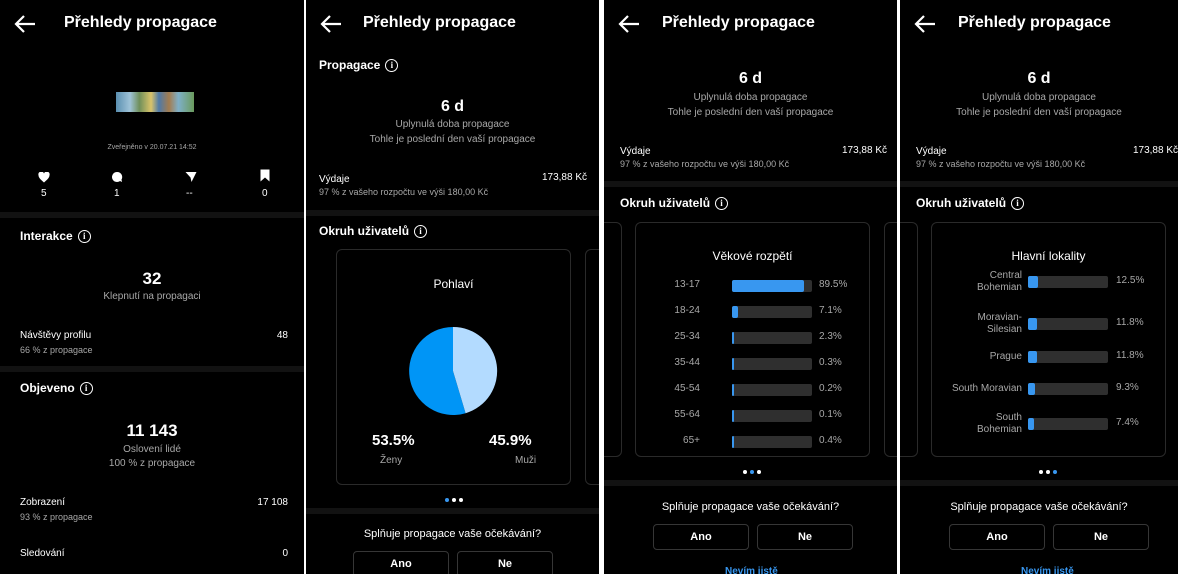 The width and height of the screenshot is (1178, 574). I want to click on reach-label: Oslovení lidé, so click(152, 449).